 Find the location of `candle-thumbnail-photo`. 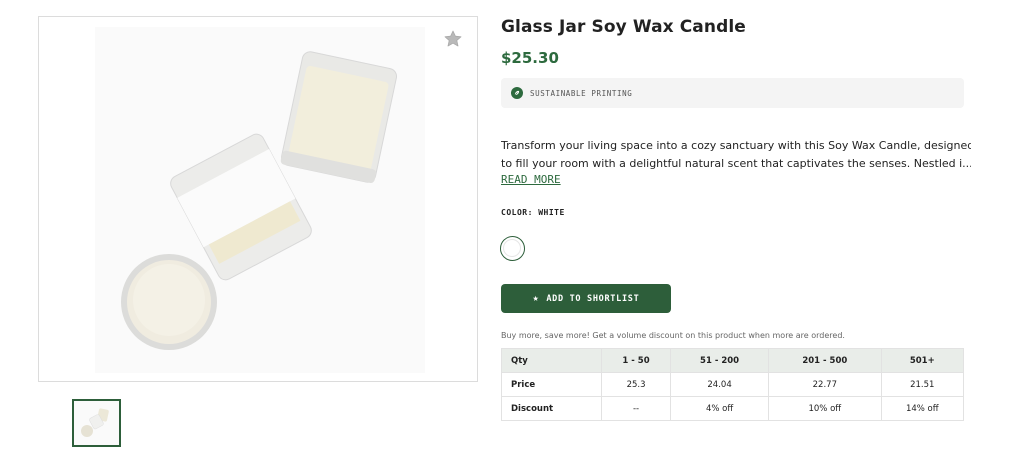

candle-thumbnail-photo is located at coordinates (96, 423).